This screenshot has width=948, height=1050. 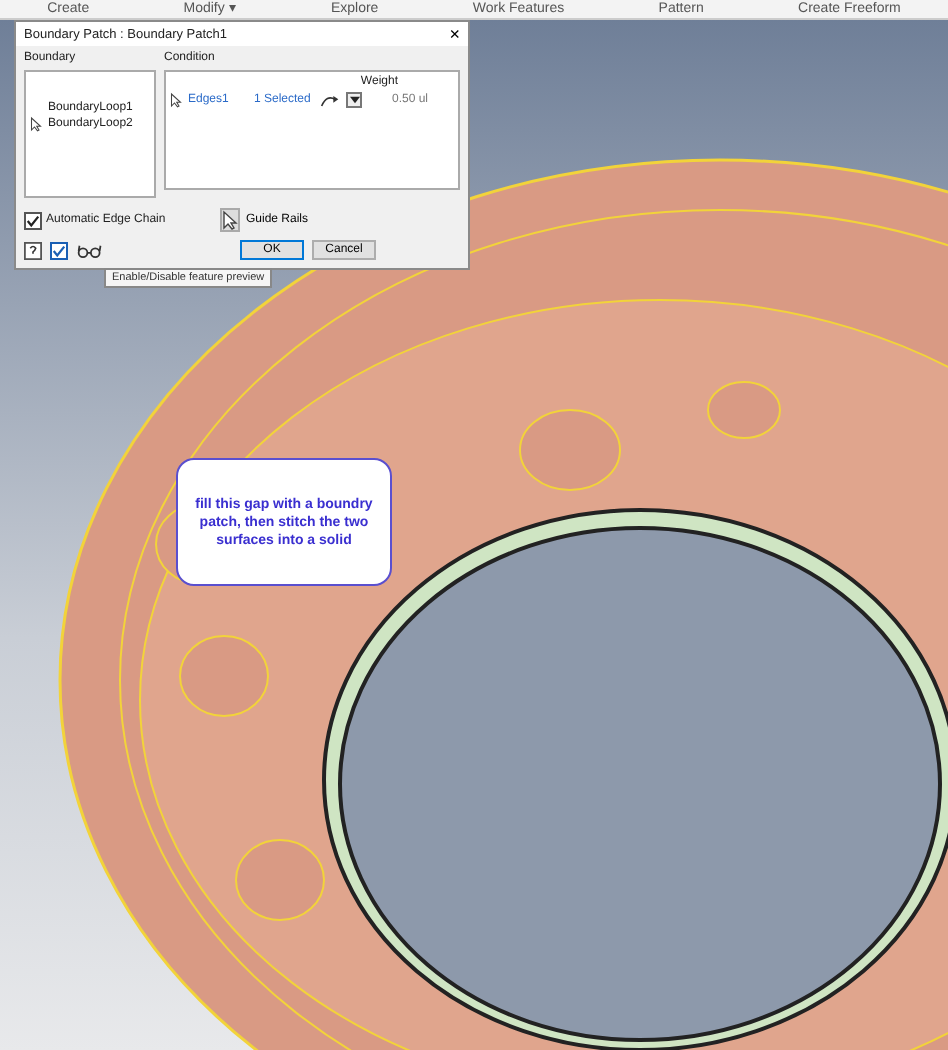 I want to click on condition-icon, so click(x=330, y=100).